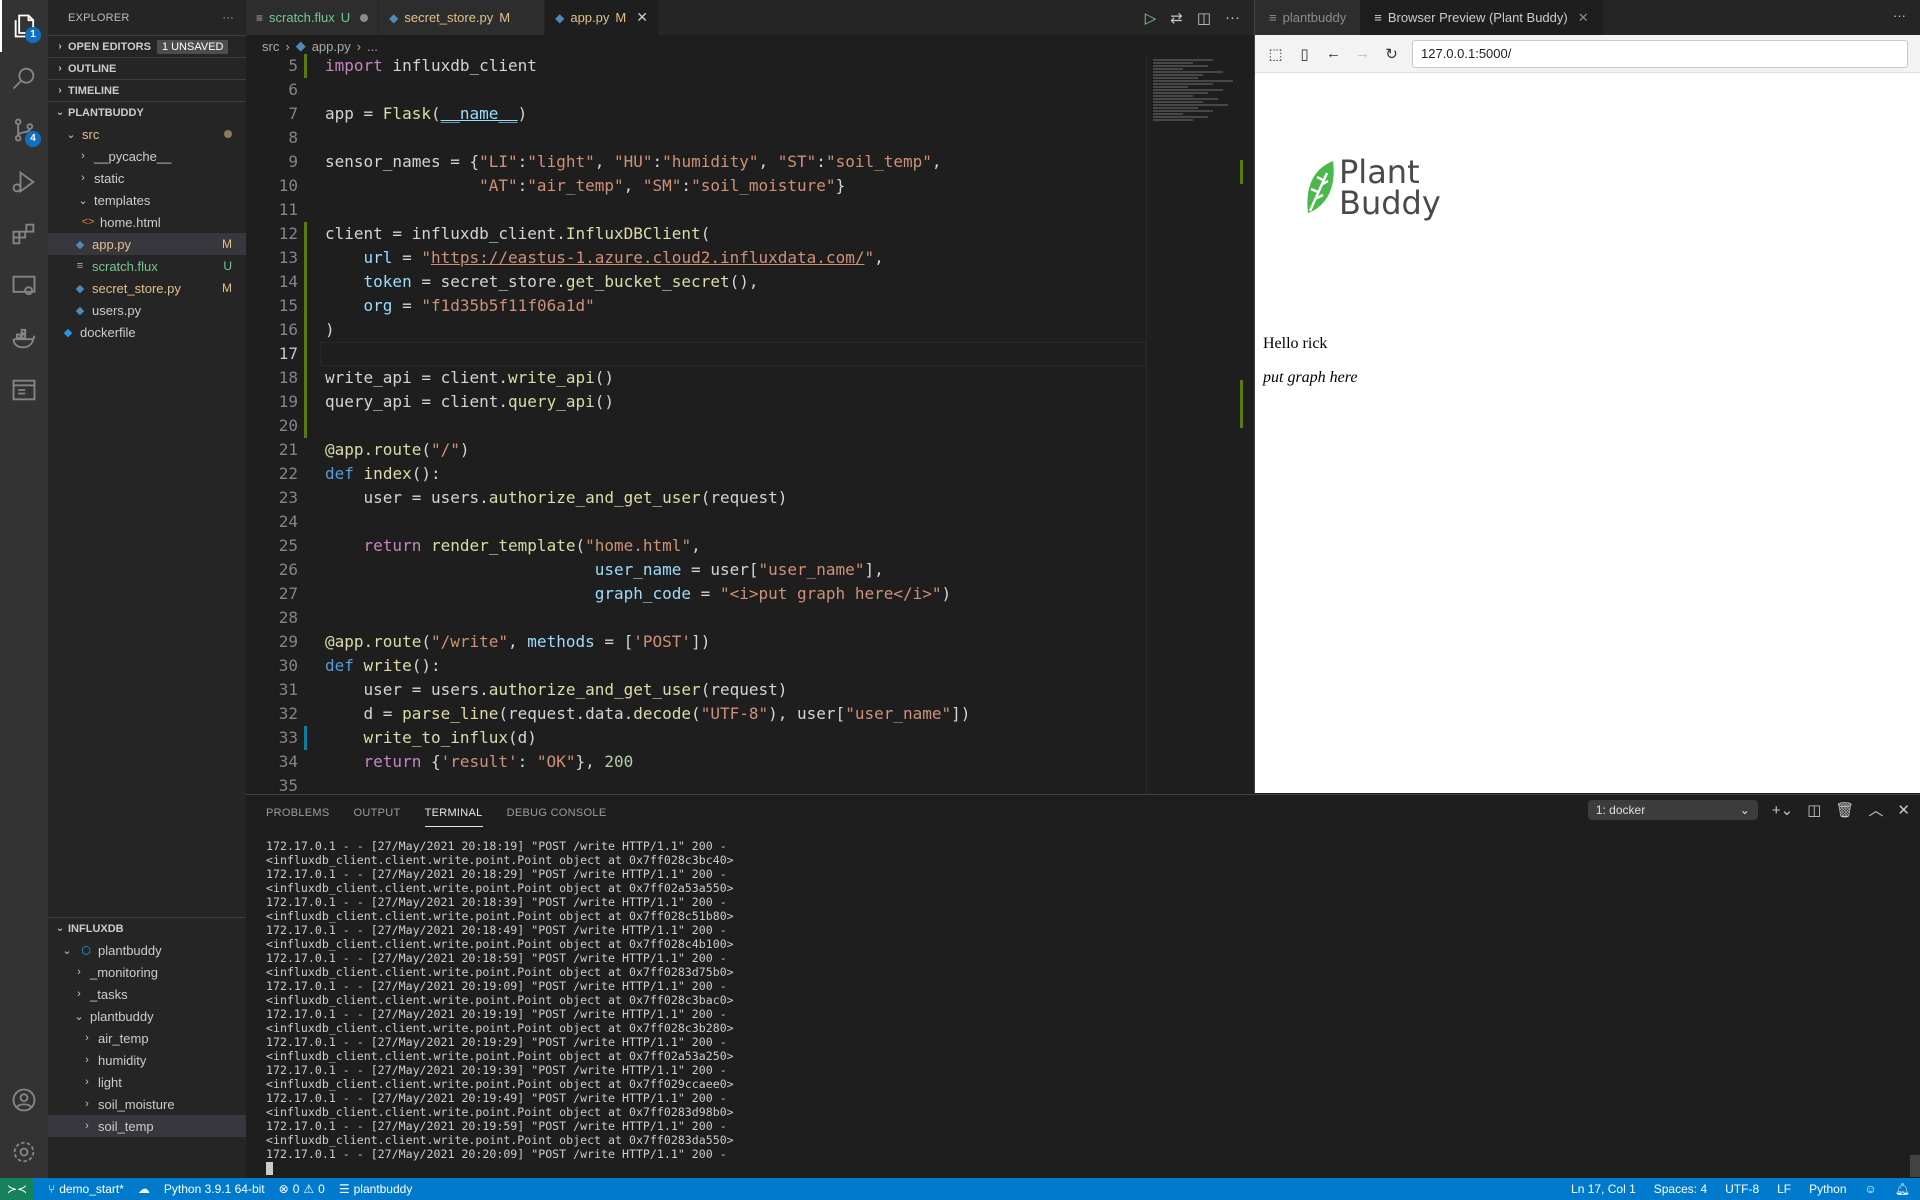 The height and width of the screenshot is (1200, 1920). I want to click on trash-icon: 🗑︎, so click(1844, 810).